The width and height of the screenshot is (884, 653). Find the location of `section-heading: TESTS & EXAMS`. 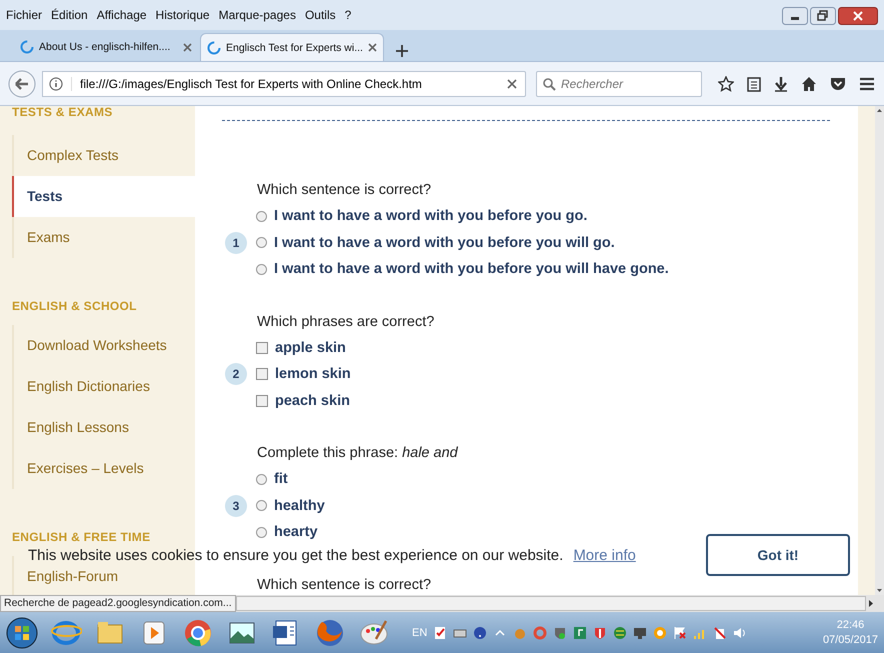

section-heading: TESTS & EXAMS is located at coordinates (63, 113).